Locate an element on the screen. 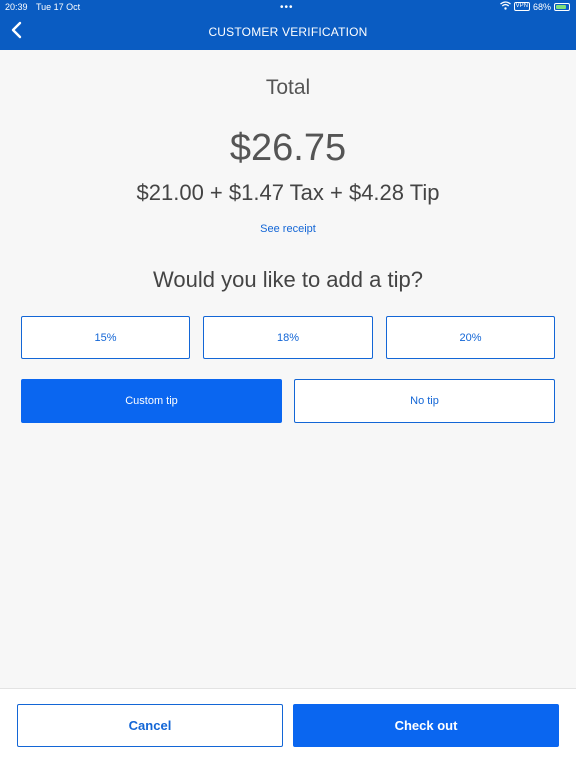 The height and width of the screenshot is (769, 576). status-time: 20:39 is located at coordinates (16, 7).